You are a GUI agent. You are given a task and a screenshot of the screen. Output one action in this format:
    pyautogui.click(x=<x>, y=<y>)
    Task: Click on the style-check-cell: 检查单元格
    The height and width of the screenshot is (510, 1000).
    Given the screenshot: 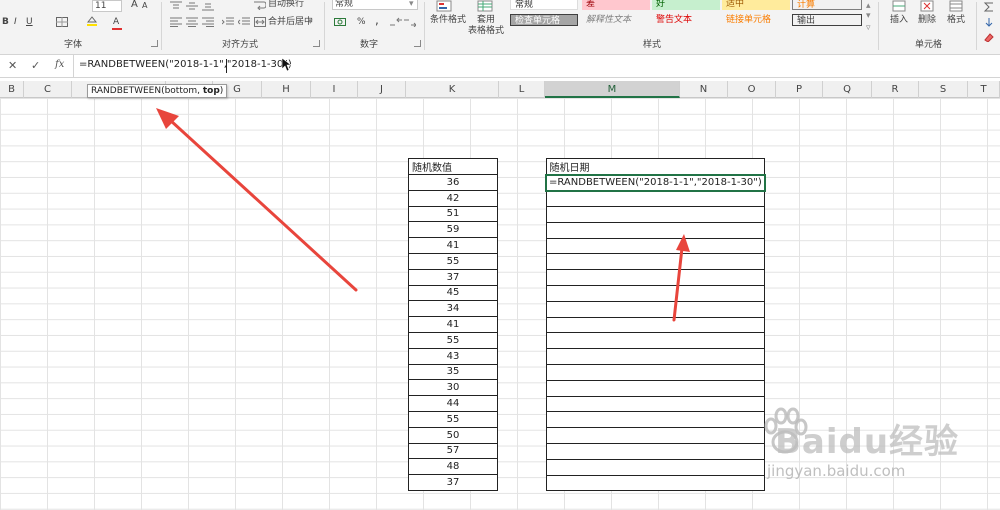 What is the action you would take?
    pyautogui.click(x=544, y=20)
    